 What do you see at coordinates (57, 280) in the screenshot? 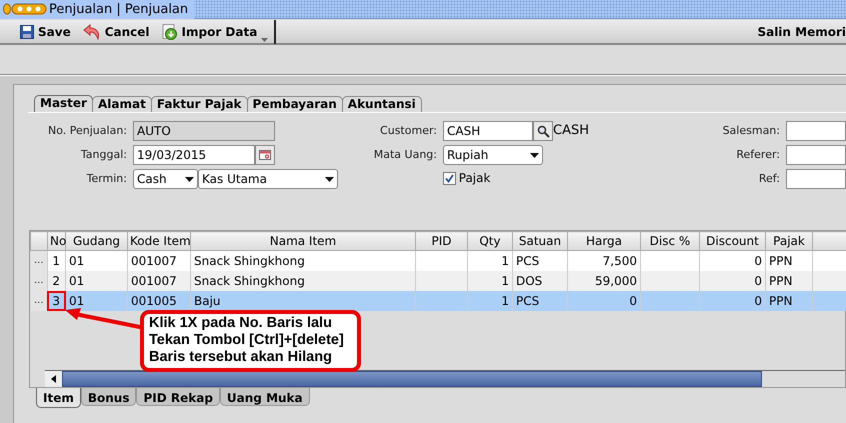
I see `table-cell: 2` at bounding box center [57, 280].